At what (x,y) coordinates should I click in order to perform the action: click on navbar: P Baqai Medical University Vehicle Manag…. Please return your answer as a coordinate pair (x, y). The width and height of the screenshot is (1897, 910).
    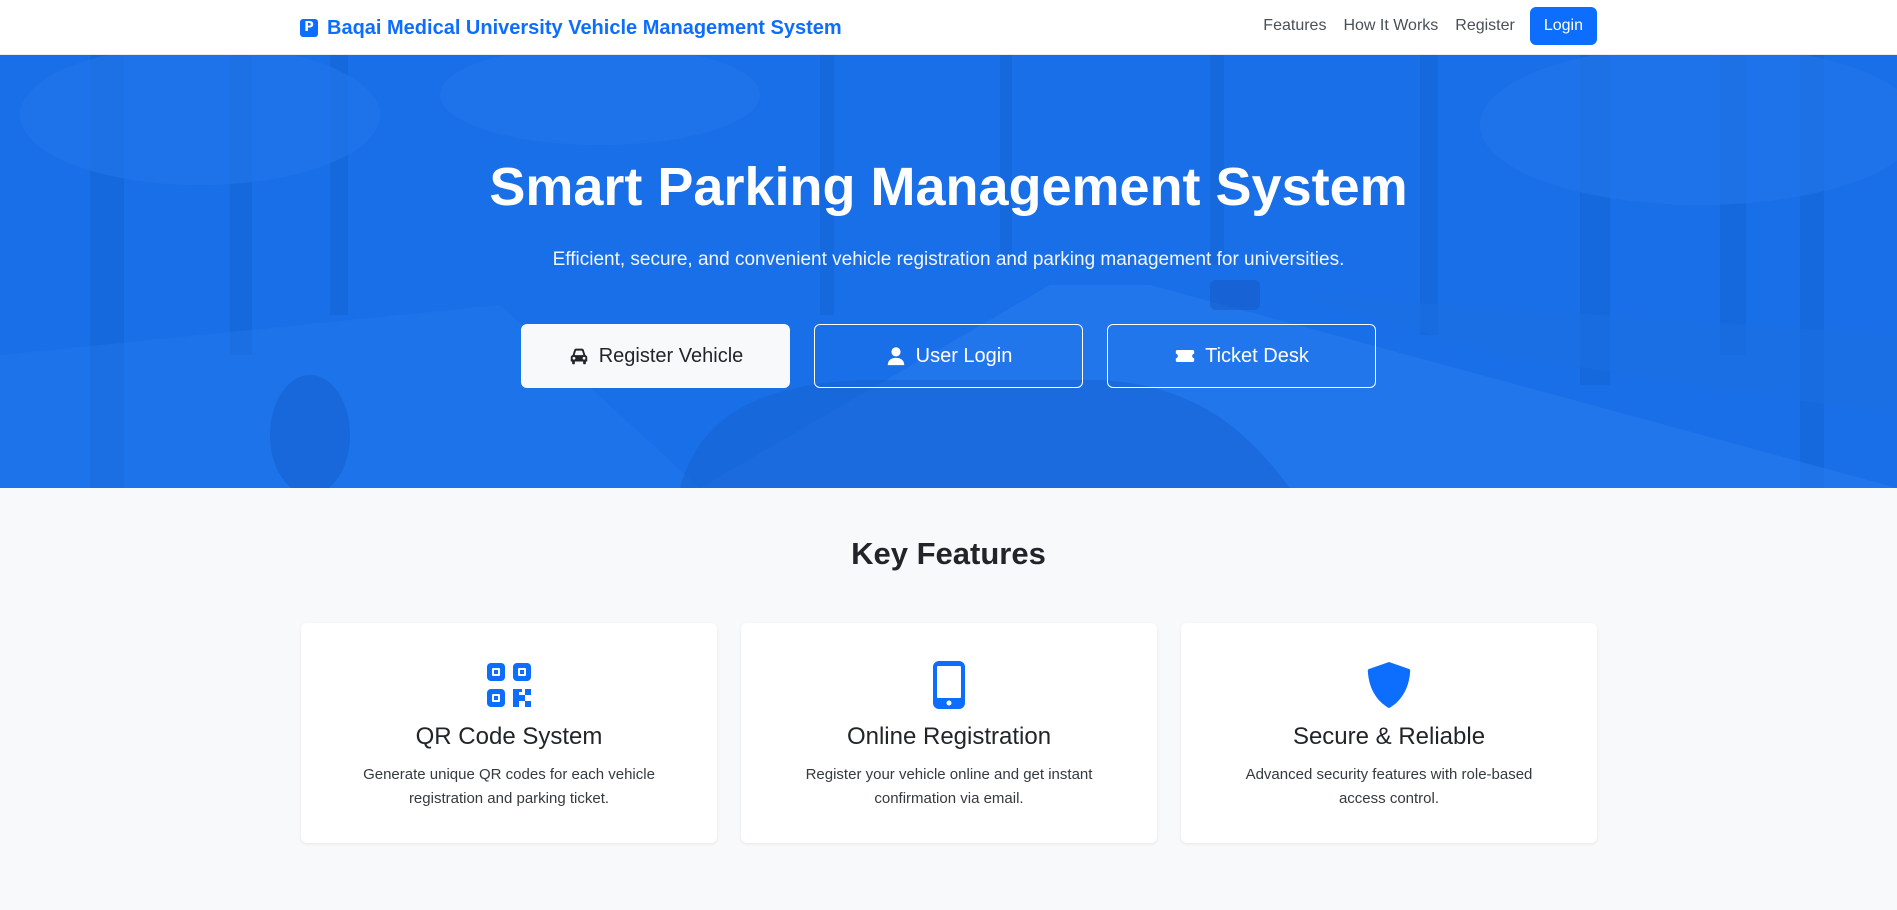
    Looking at the image, I should click on (948, 27).